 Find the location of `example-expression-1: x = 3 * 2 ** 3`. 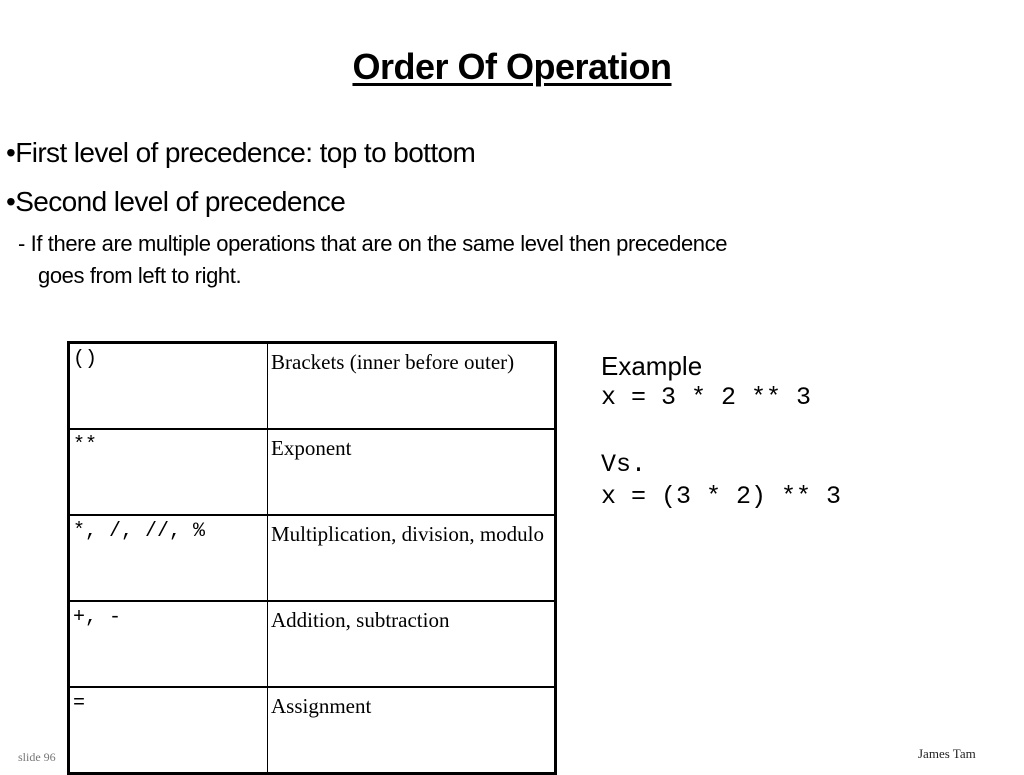

example-expression-1: x = 3 * 2 ** 3 is located at coordinates (706, 397).